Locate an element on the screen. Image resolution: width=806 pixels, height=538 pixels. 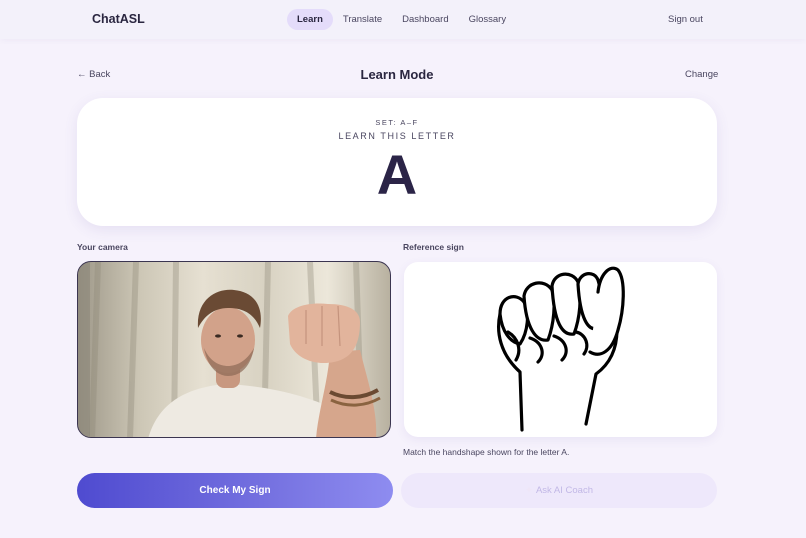
reference-sign-card is located at coordinates (560, 349).